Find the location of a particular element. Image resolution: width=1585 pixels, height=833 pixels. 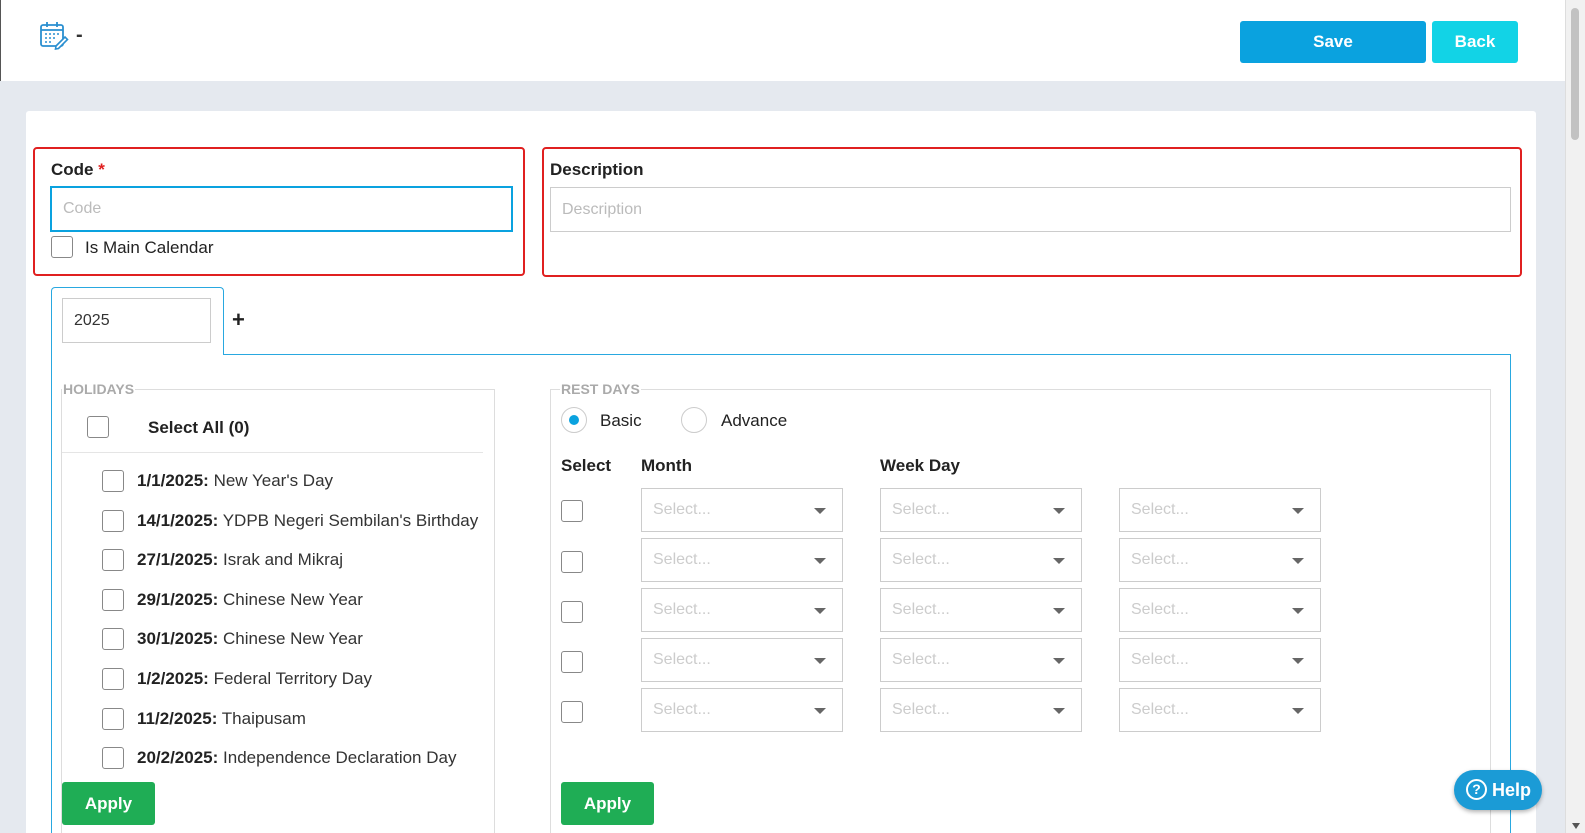

help-label: Help is located at coordinates (1512, 790).